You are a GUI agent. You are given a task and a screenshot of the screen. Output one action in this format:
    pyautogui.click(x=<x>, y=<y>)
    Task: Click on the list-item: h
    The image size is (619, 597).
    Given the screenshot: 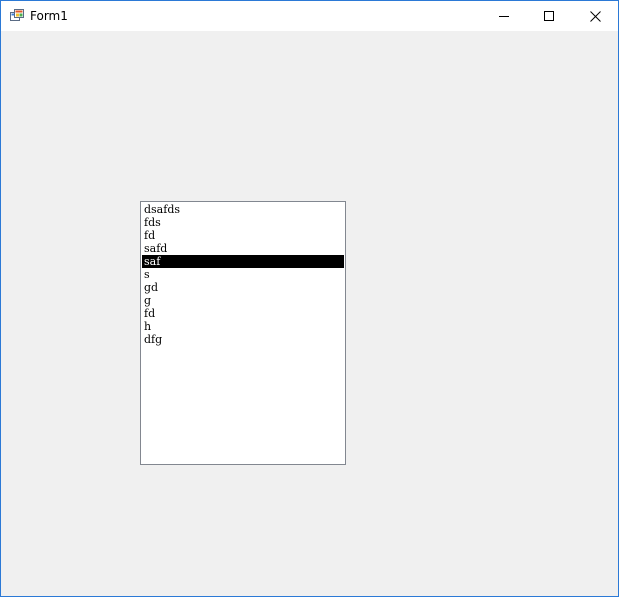 What is the action you would take?
    pyautogui.click(x=243, y=326)
    